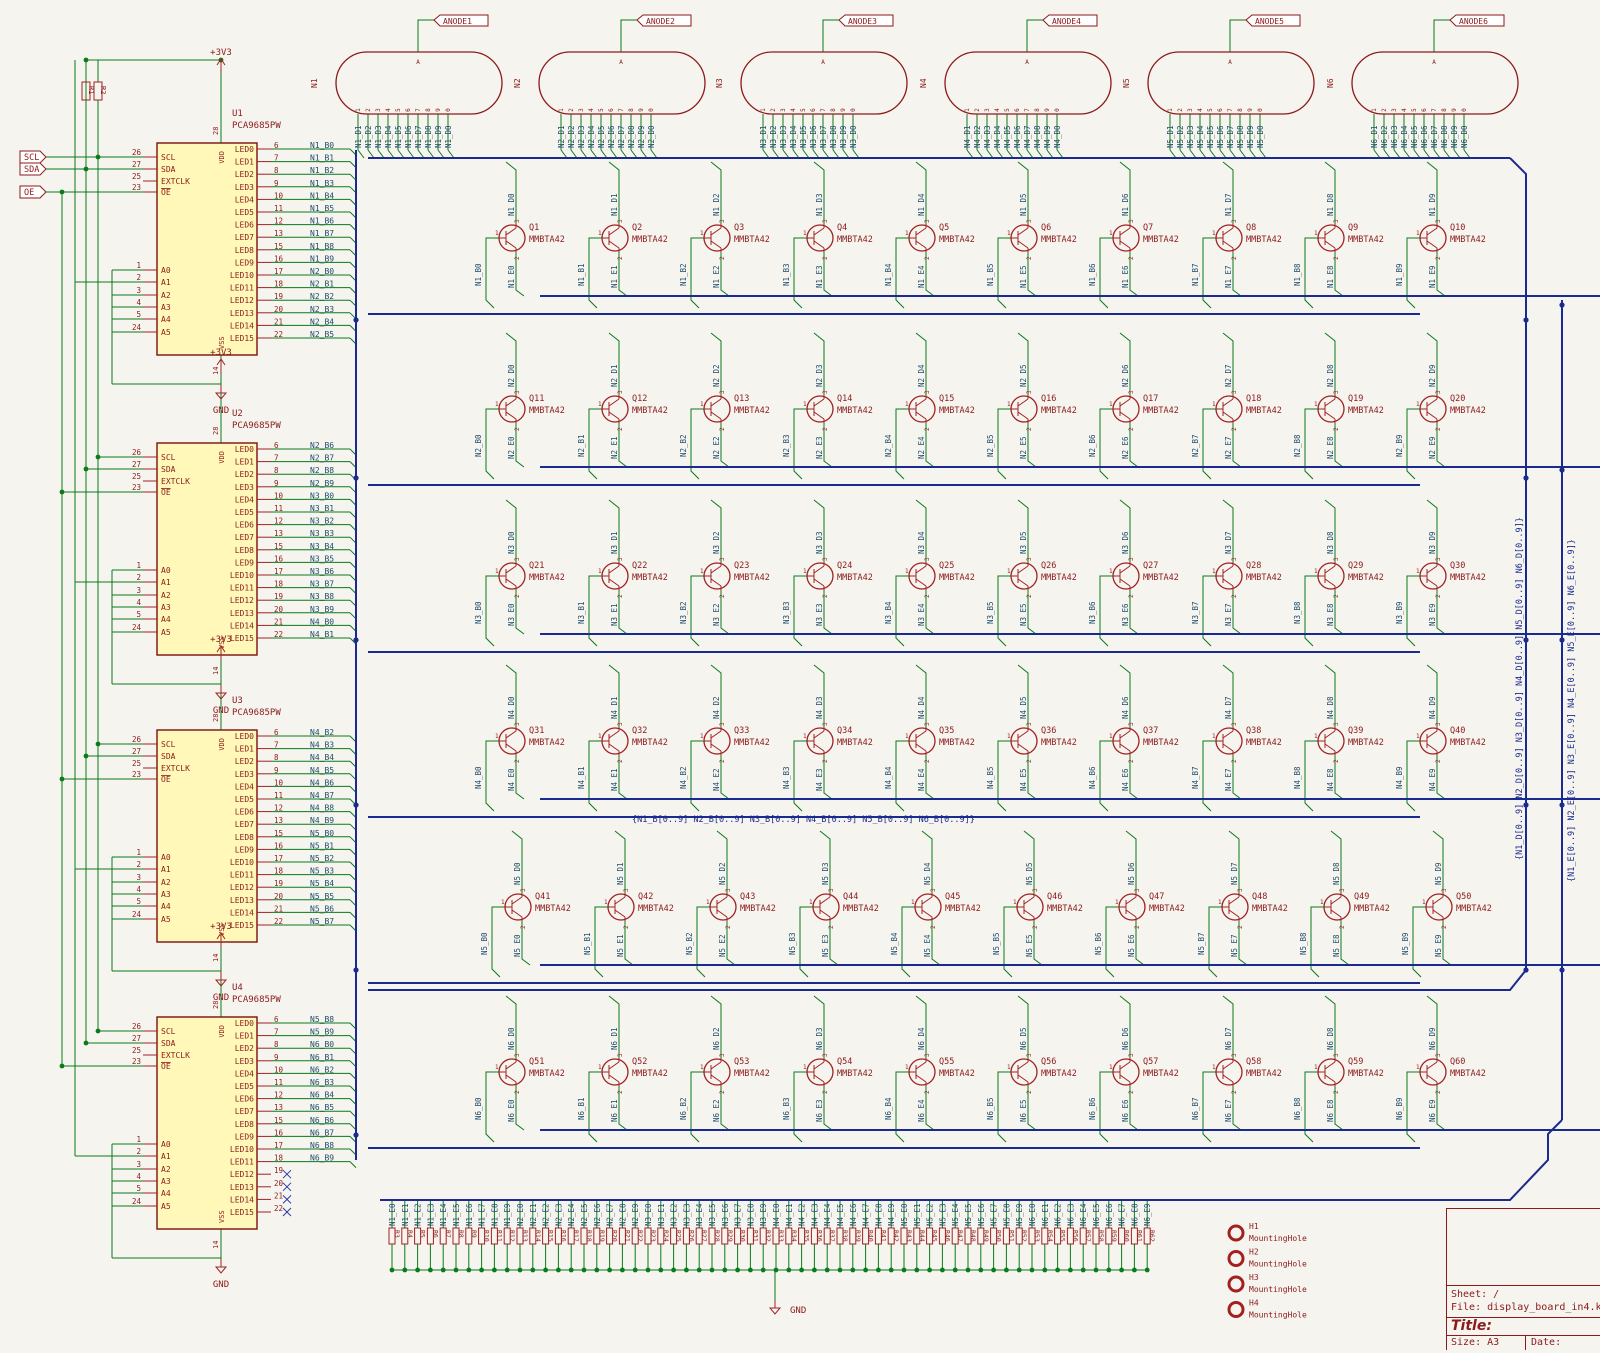 The height and width of the screenshot is (1353, 1600). Describe the element at coordinates (648, 1214) in the screenshot. I see `emitter-net-label: N3_E0` at that location.